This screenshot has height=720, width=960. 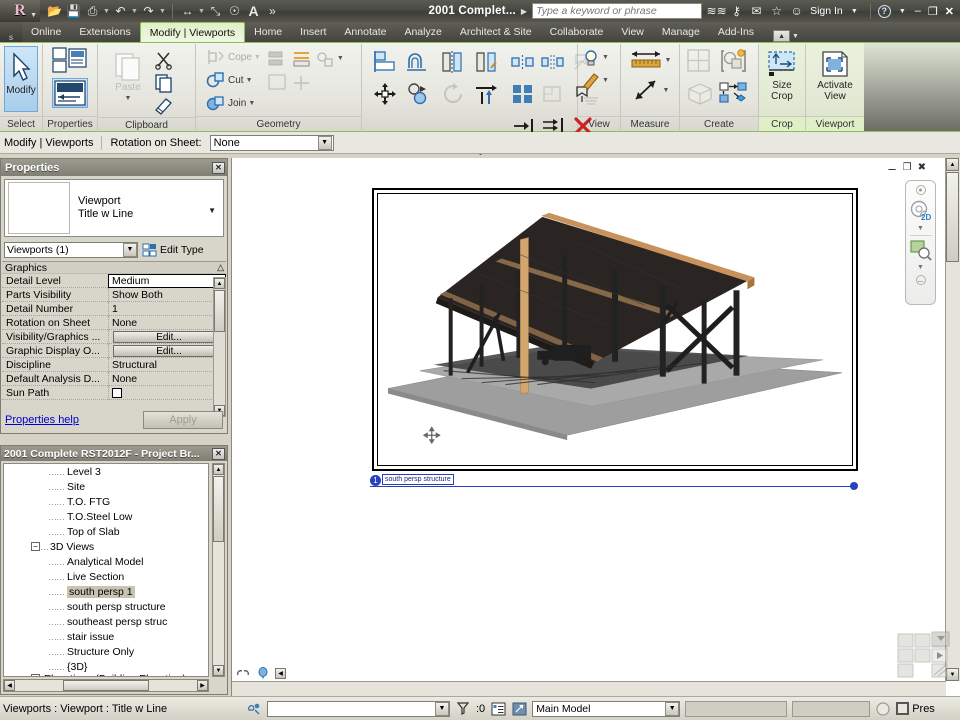 I want to click on property-row: Sun Path, so click(x=114, y=393).